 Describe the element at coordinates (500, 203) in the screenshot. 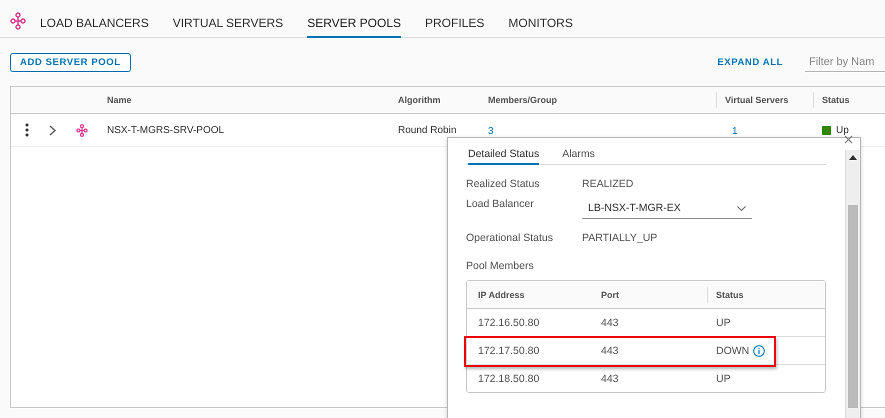

I see `field-label: Load Balancer` at that location.